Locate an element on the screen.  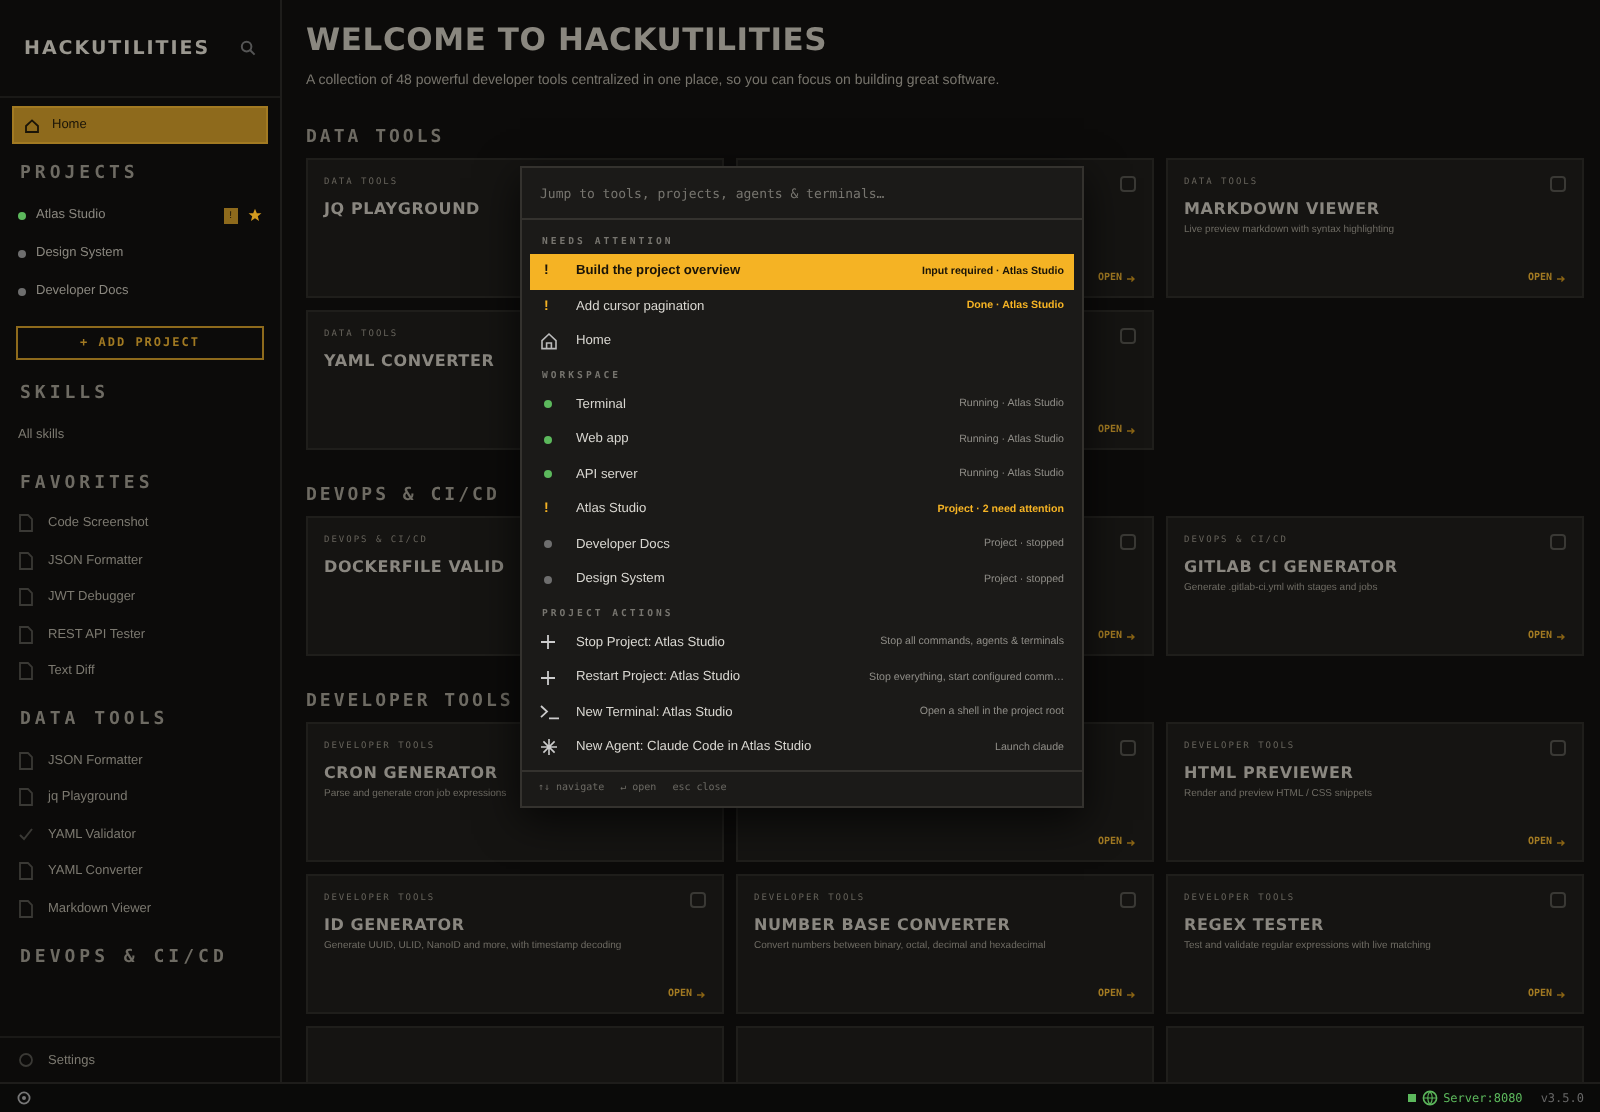
card-title: MARKDOWN VIEWER is located at coordinates (1282, 209).